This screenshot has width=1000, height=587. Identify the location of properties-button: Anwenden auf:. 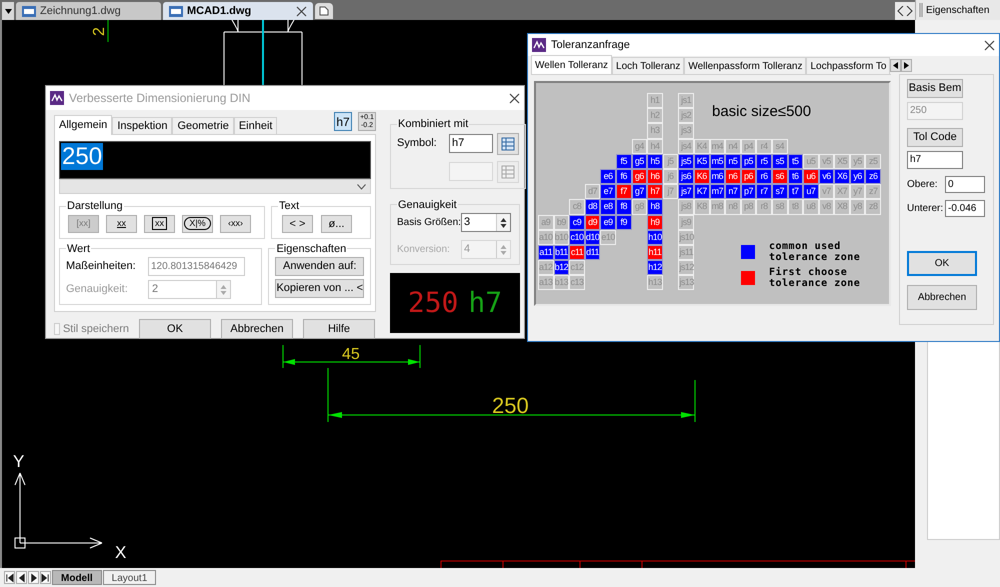
(319, 266).